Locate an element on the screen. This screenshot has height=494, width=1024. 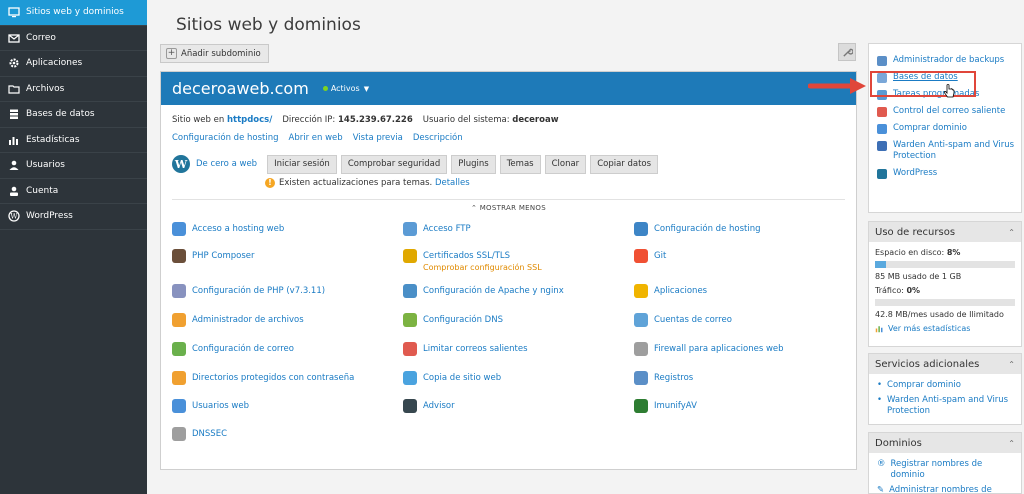
domain-name: deceroaweb.com is located at coordinates (240, 88).